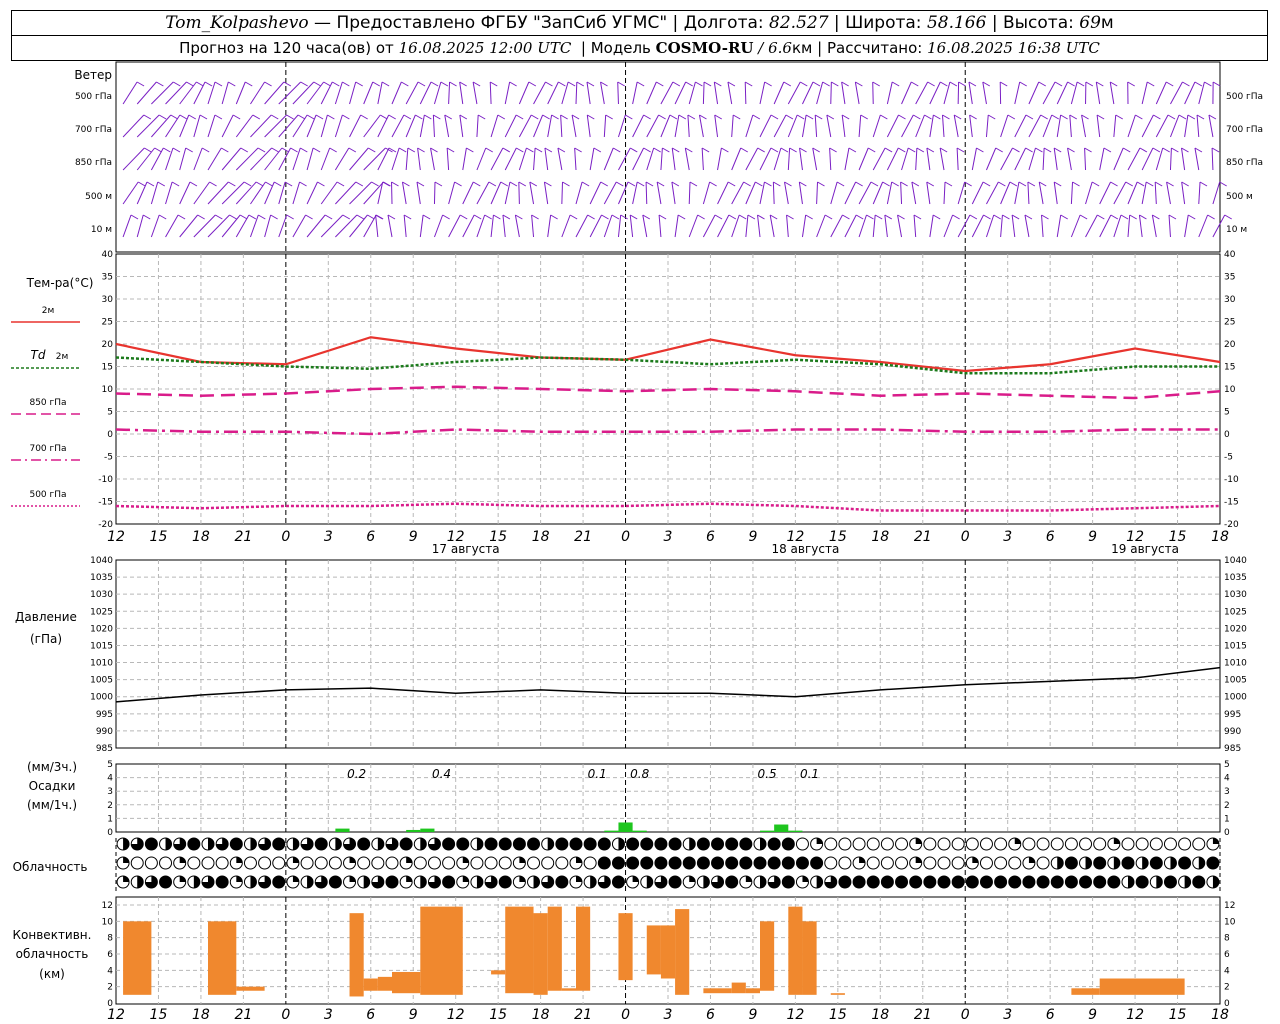 This screenshot has height=1024, width=1280. Describe the element at coordinates (328, 537) in the screenshot. I see `hour-label-top: 3` at that location.